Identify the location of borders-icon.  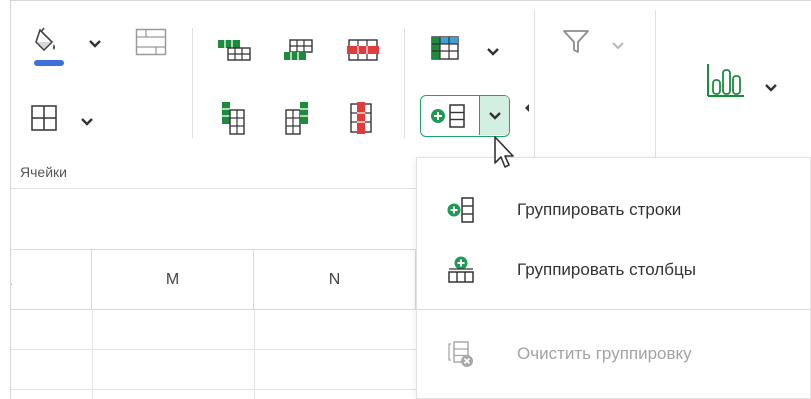
(44, 118).